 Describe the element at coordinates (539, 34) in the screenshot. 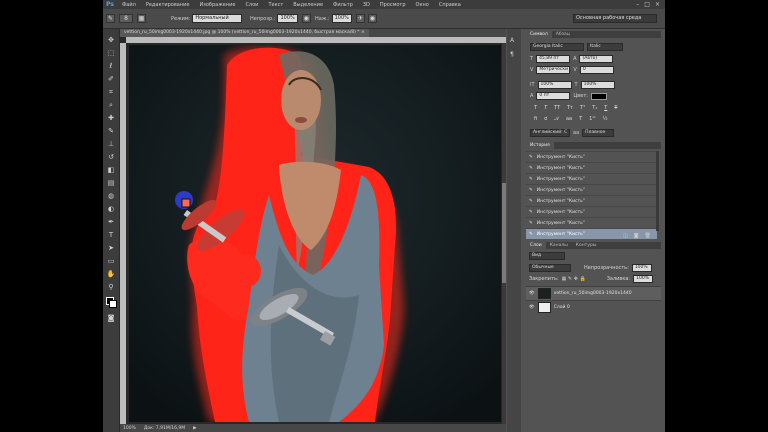

I see `tab-character: Символ` at that location.